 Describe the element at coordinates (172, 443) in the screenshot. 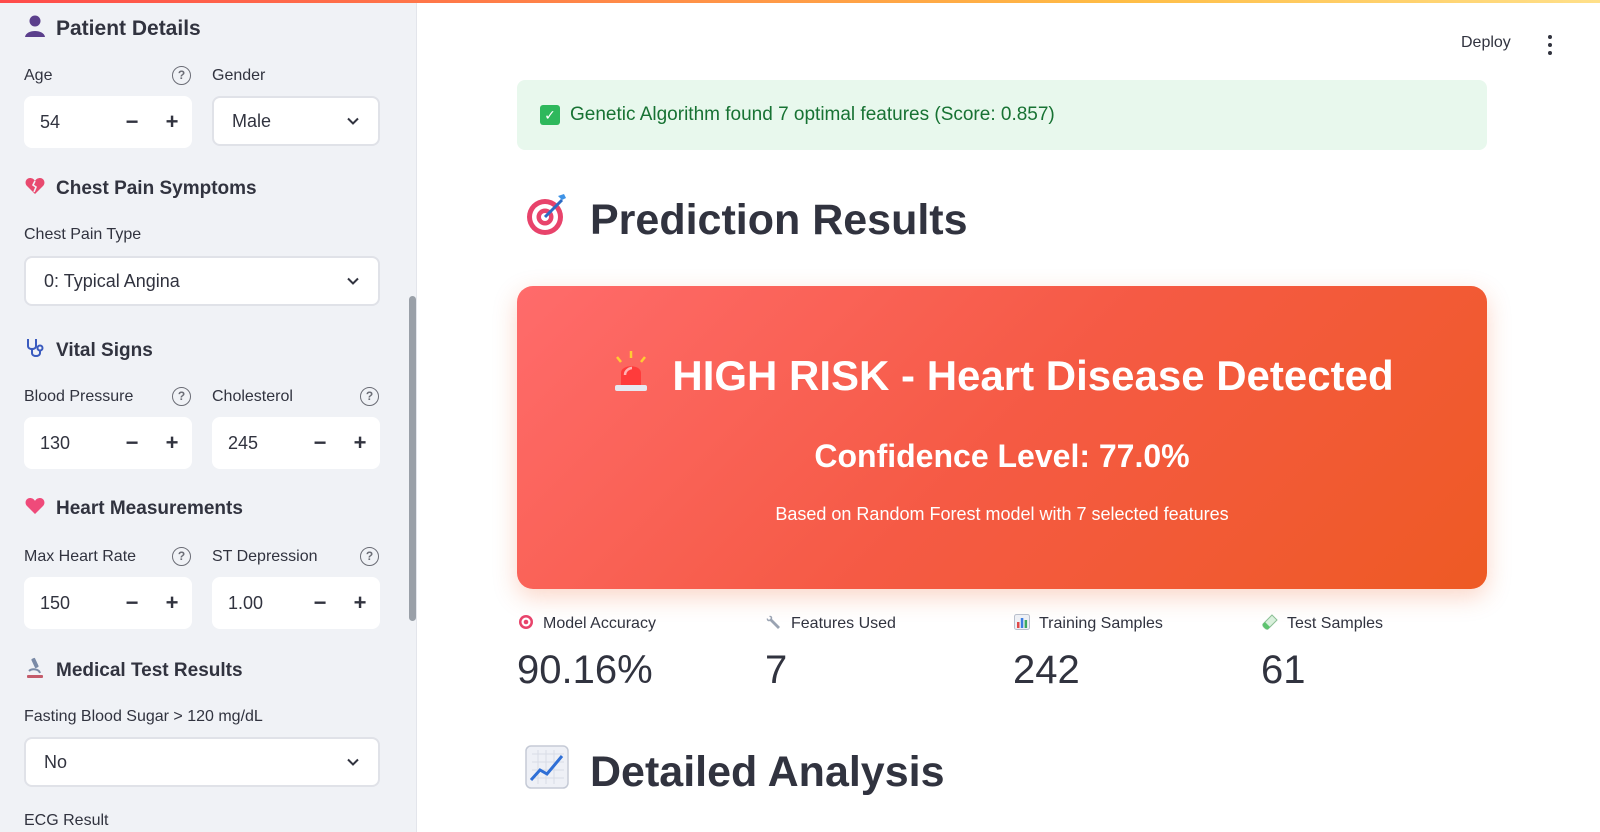

I see `blood-pressure-increment-button: +` at that location.